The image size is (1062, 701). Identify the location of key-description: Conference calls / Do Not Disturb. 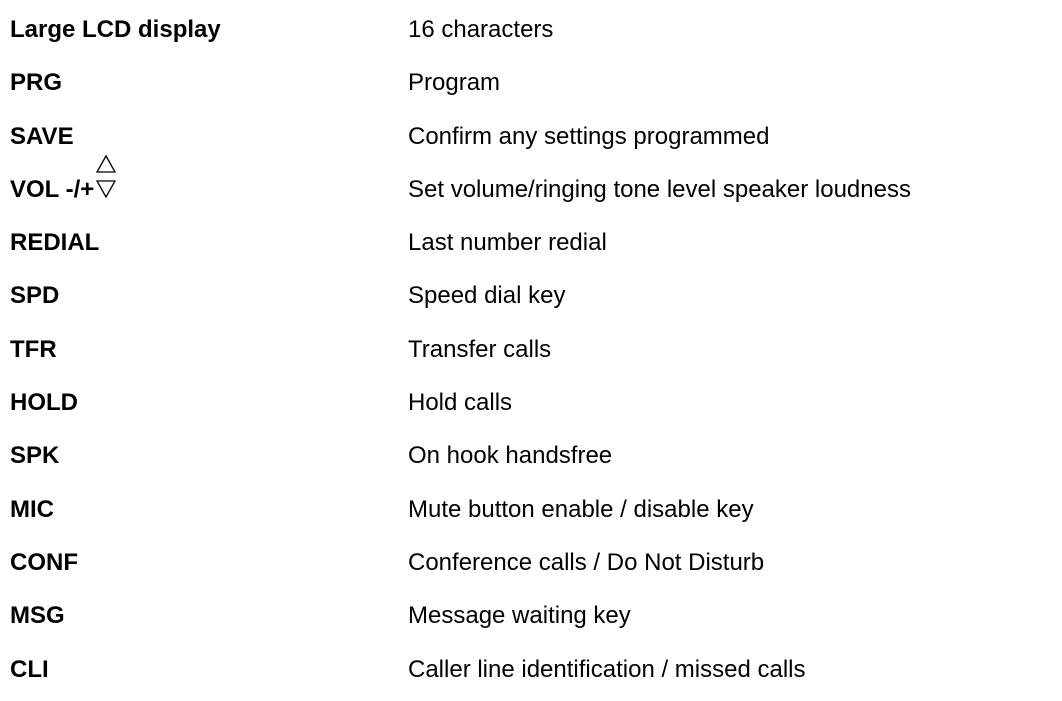
(586, 562).